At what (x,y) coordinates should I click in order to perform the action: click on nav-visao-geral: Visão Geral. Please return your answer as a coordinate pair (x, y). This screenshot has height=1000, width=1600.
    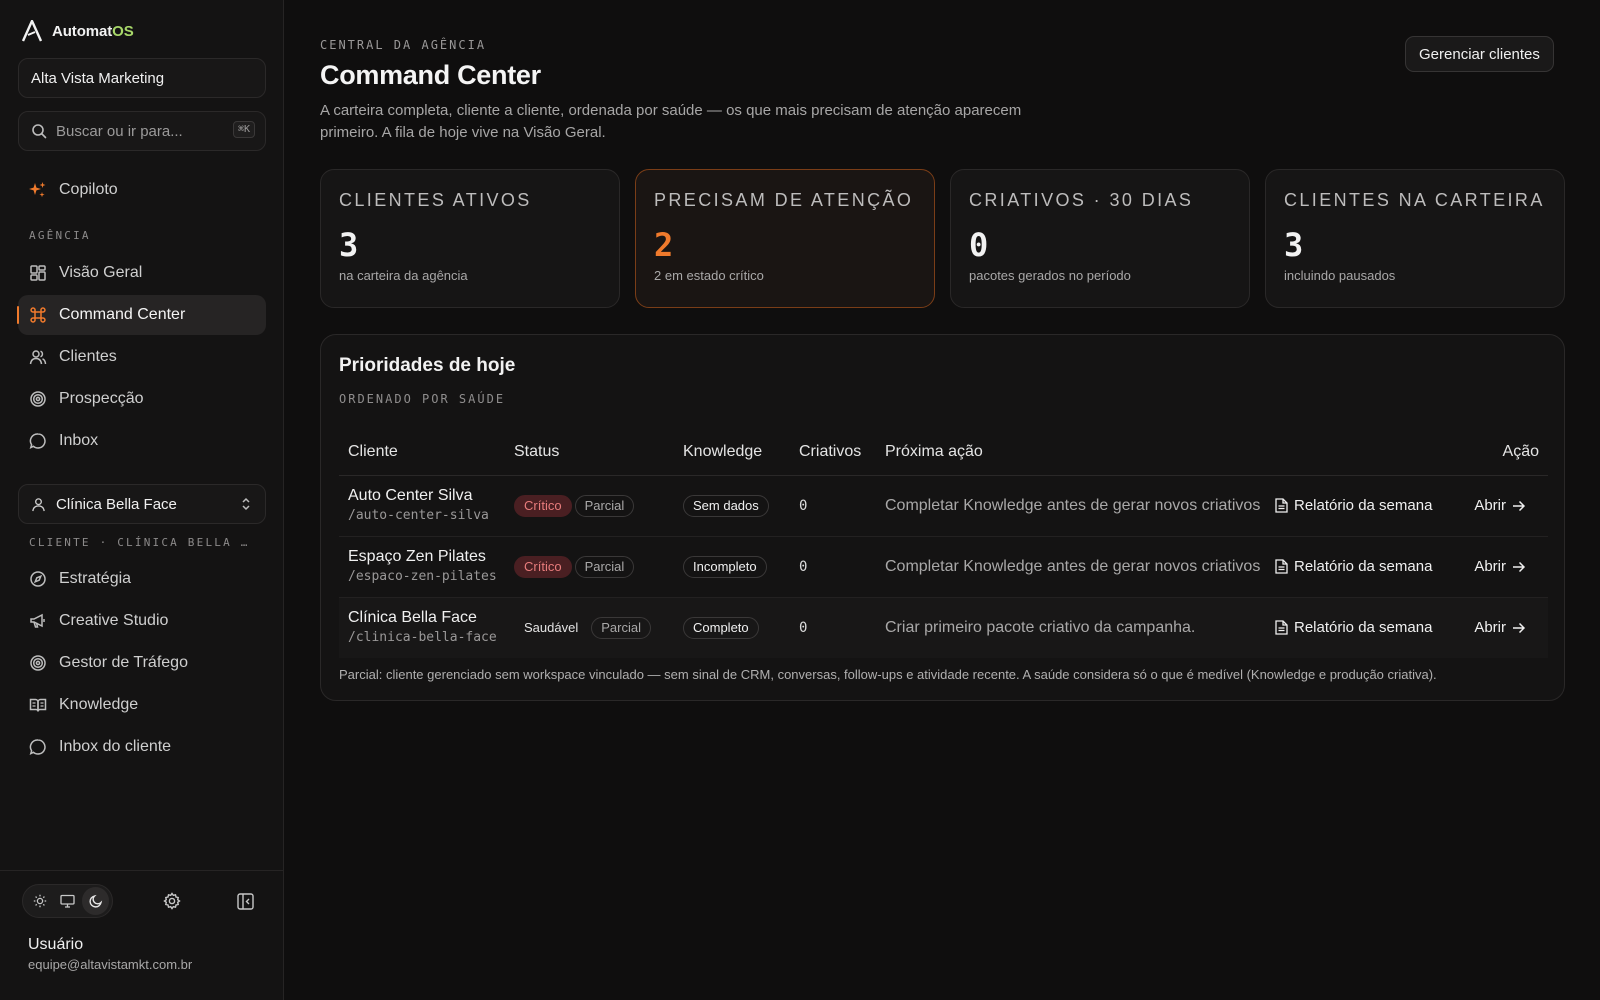
    Looking at the image, I should click on (142, 273).